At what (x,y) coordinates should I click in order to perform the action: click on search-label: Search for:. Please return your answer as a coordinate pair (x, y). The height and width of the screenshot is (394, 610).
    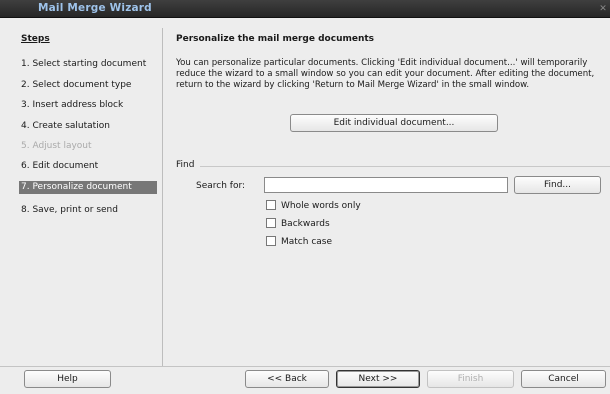
    Looking at the image, I should click on (221, 186).